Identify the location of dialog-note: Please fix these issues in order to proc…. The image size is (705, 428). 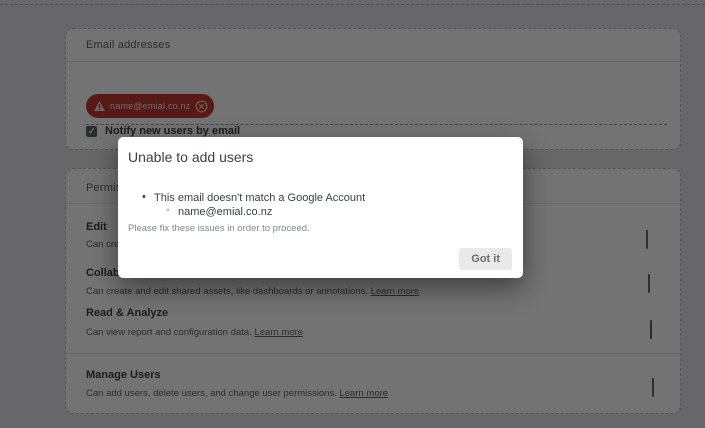
(219, 228).